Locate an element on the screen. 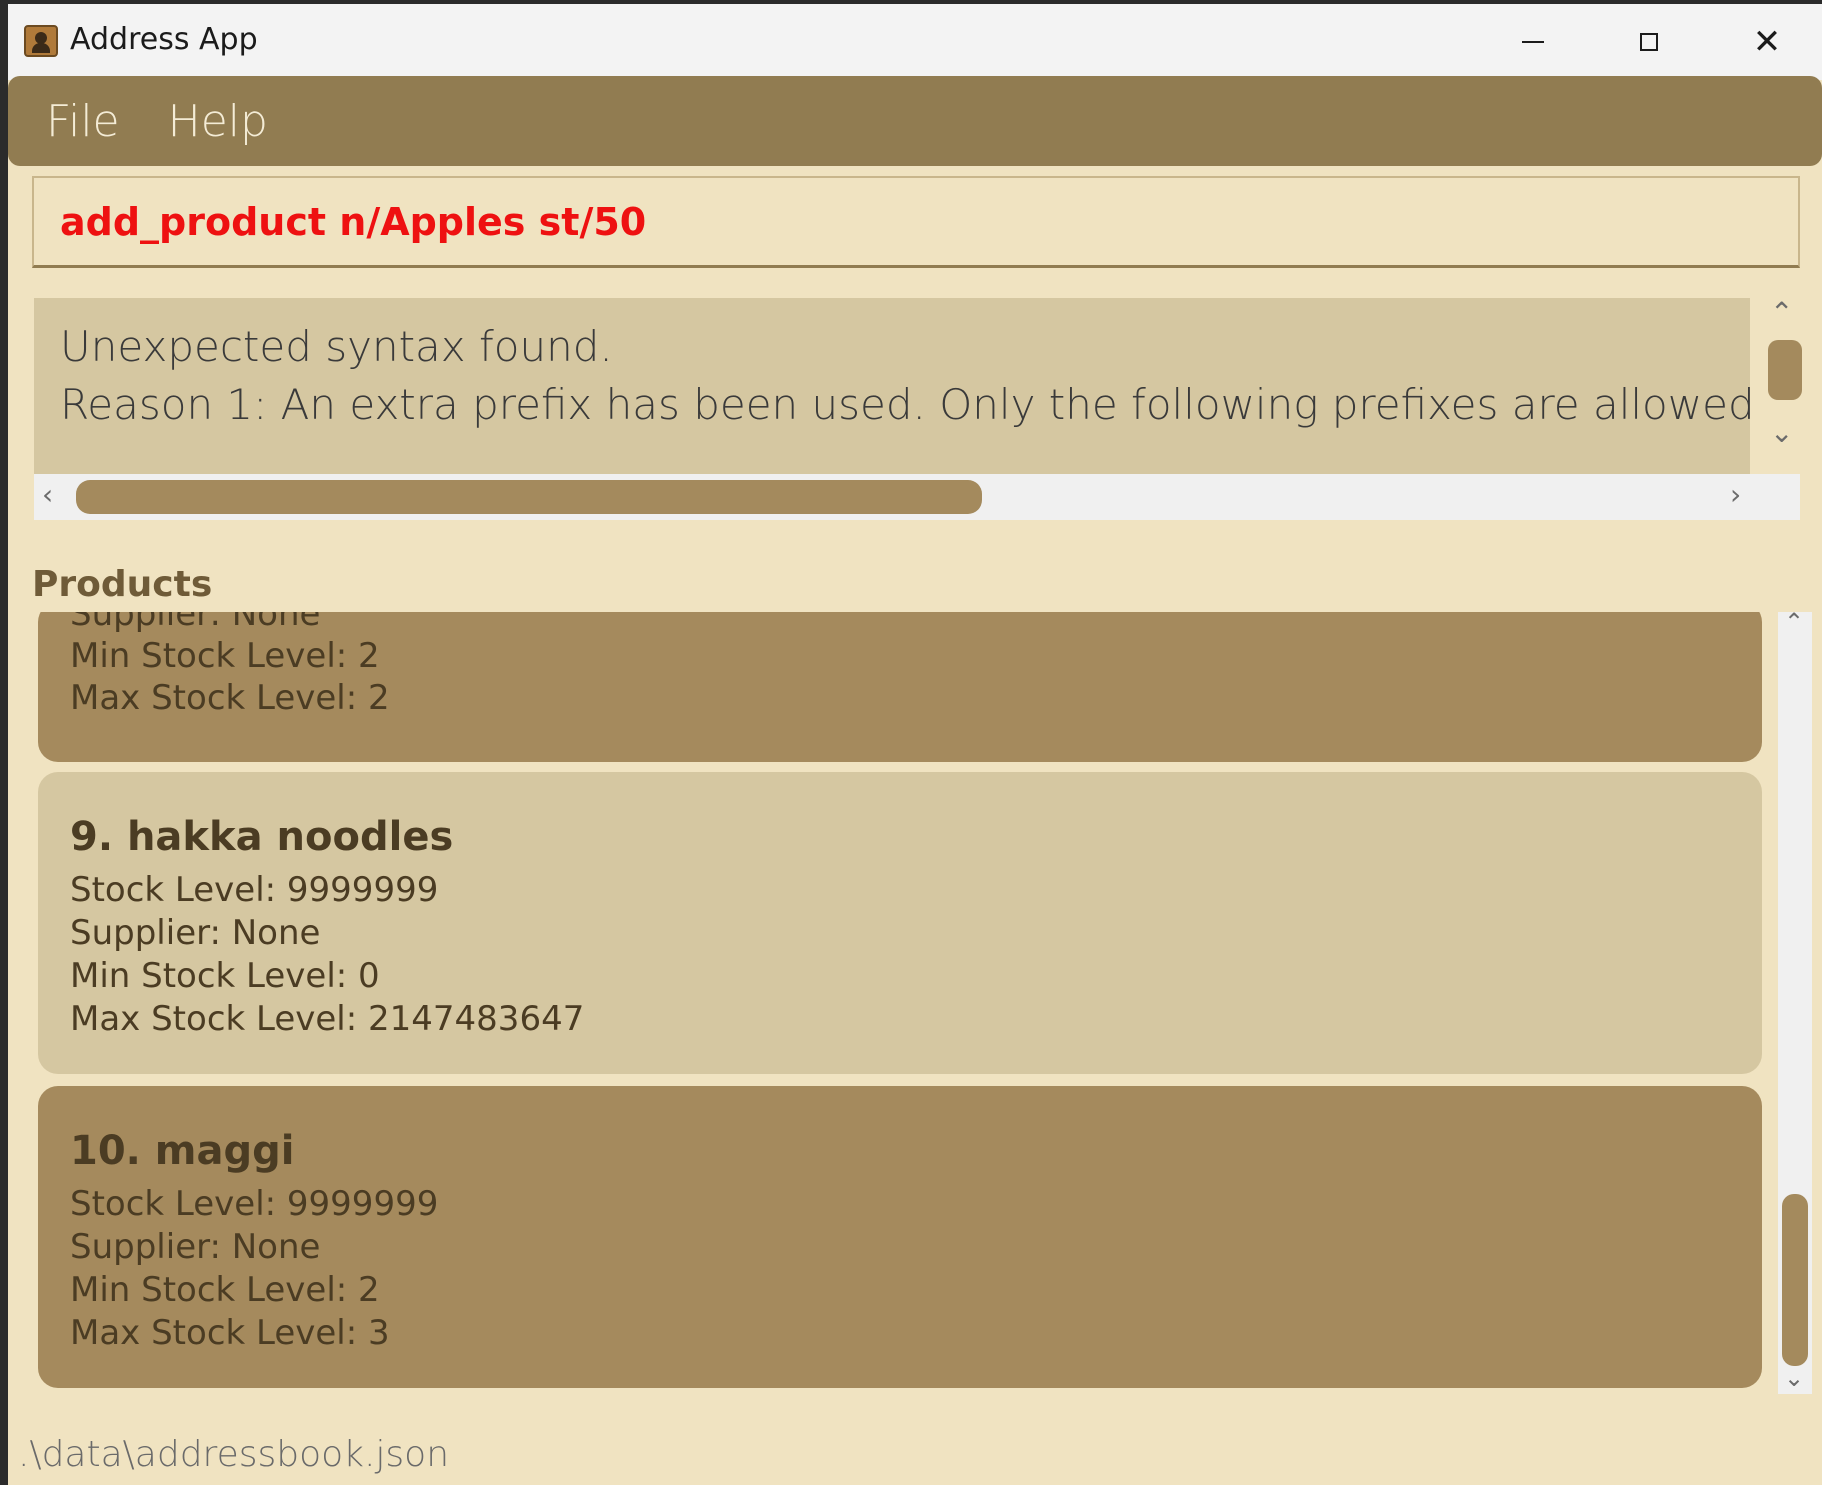 This screenshot has width=1822, height=1485. minimize-icon is located at coordinates (1533, 42).